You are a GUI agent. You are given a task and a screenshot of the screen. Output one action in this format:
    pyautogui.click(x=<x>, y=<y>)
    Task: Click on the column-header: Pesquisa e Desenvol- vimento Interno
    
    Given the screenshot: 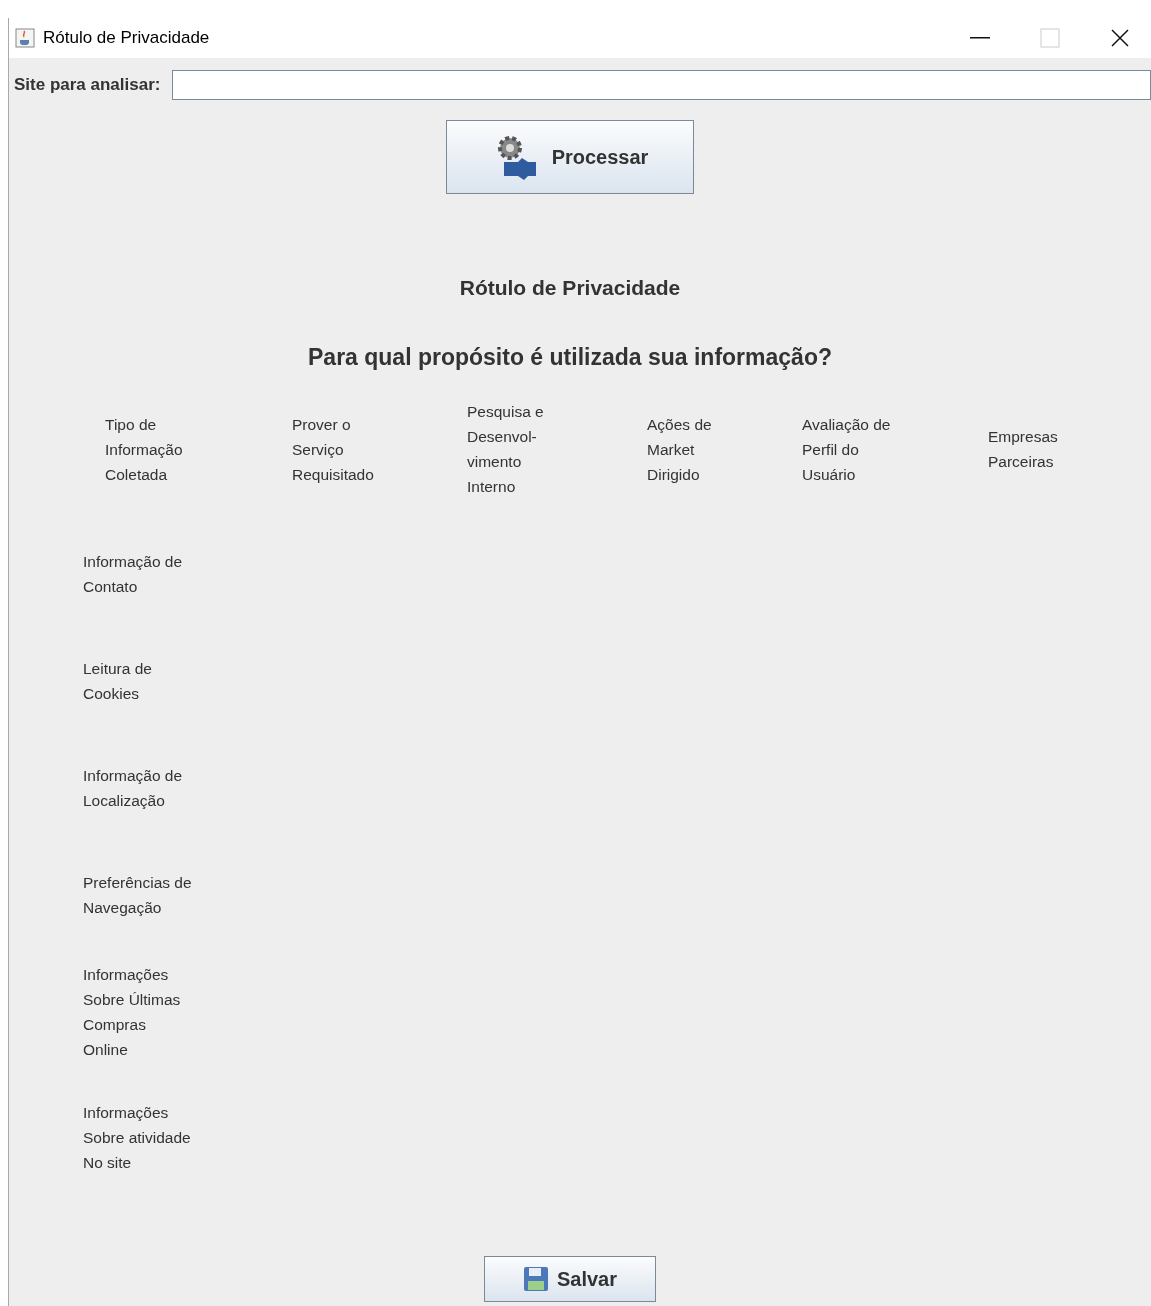 What is the action you would take?
    pyautogui.click(x=506, y=449)
    